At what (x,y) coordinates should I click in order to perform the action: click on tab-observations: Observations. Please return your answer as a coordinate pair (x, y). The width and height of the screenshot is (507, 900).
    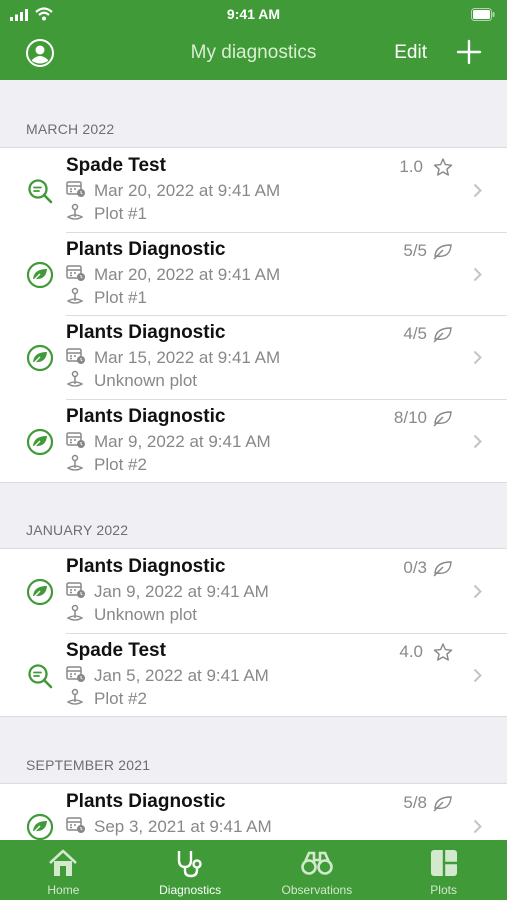
    Looking at the image, I should click on (317, 870).